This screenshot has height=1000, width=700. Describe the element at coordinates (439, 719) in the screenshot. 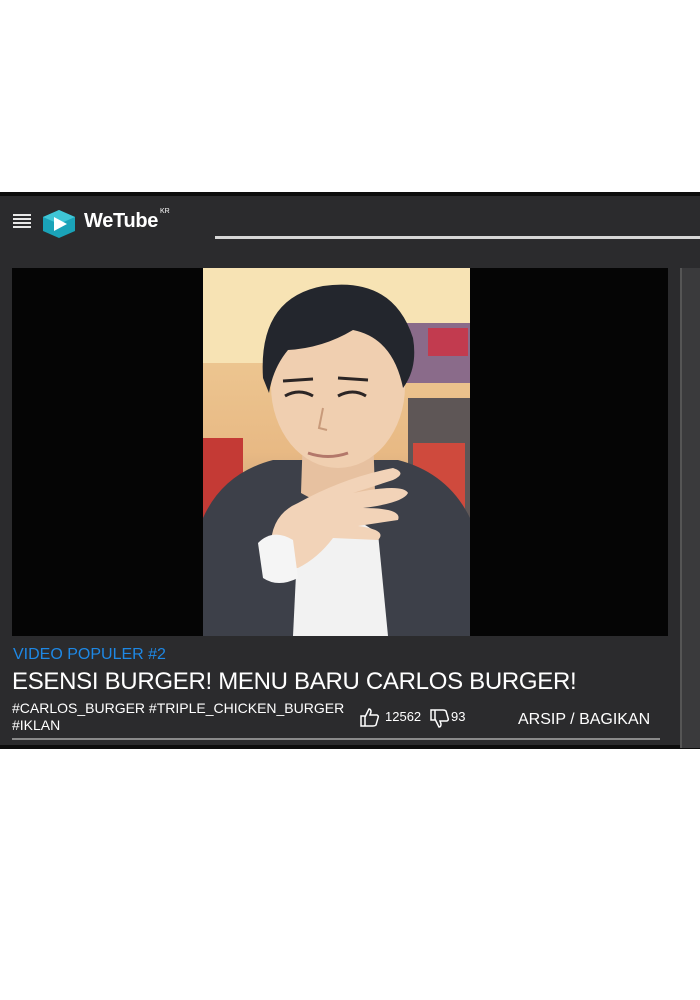

I see `thumbs-down-icon` at that location.